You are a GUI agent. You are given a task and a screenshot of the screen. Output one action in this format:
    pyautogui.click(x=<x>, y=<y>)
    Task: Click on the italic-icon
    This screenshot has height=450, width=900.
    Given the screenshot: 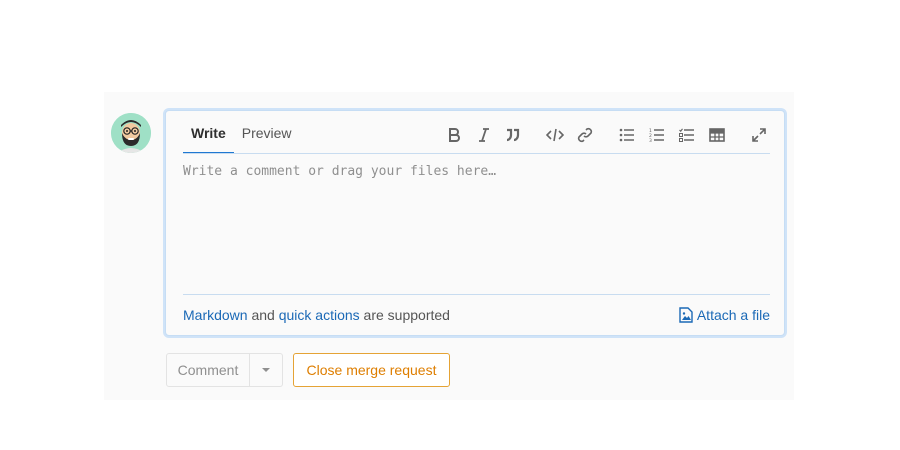 What is the action you would take?
    pyautogui.click(x=484, y=135)
    